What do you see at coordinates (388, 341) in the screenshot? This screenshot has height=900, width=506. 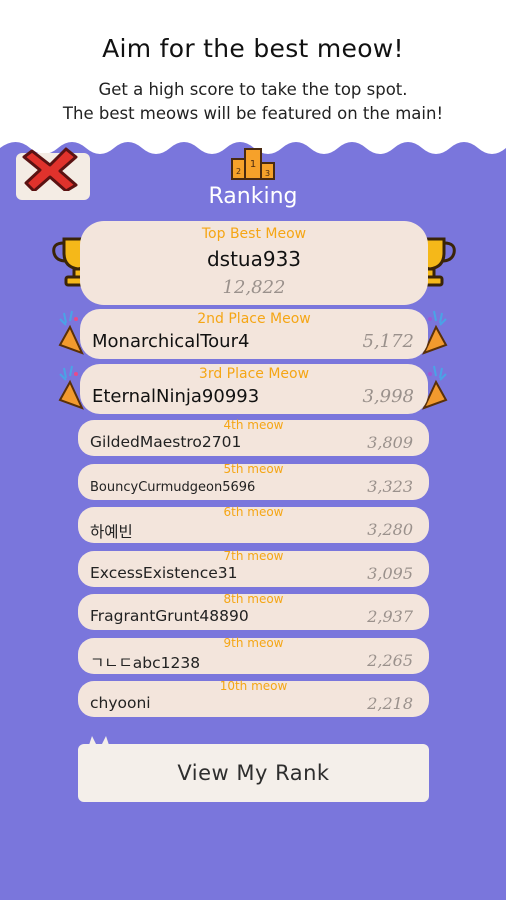 I see `rank-score: 5,172` at bounding box center [388, 341].